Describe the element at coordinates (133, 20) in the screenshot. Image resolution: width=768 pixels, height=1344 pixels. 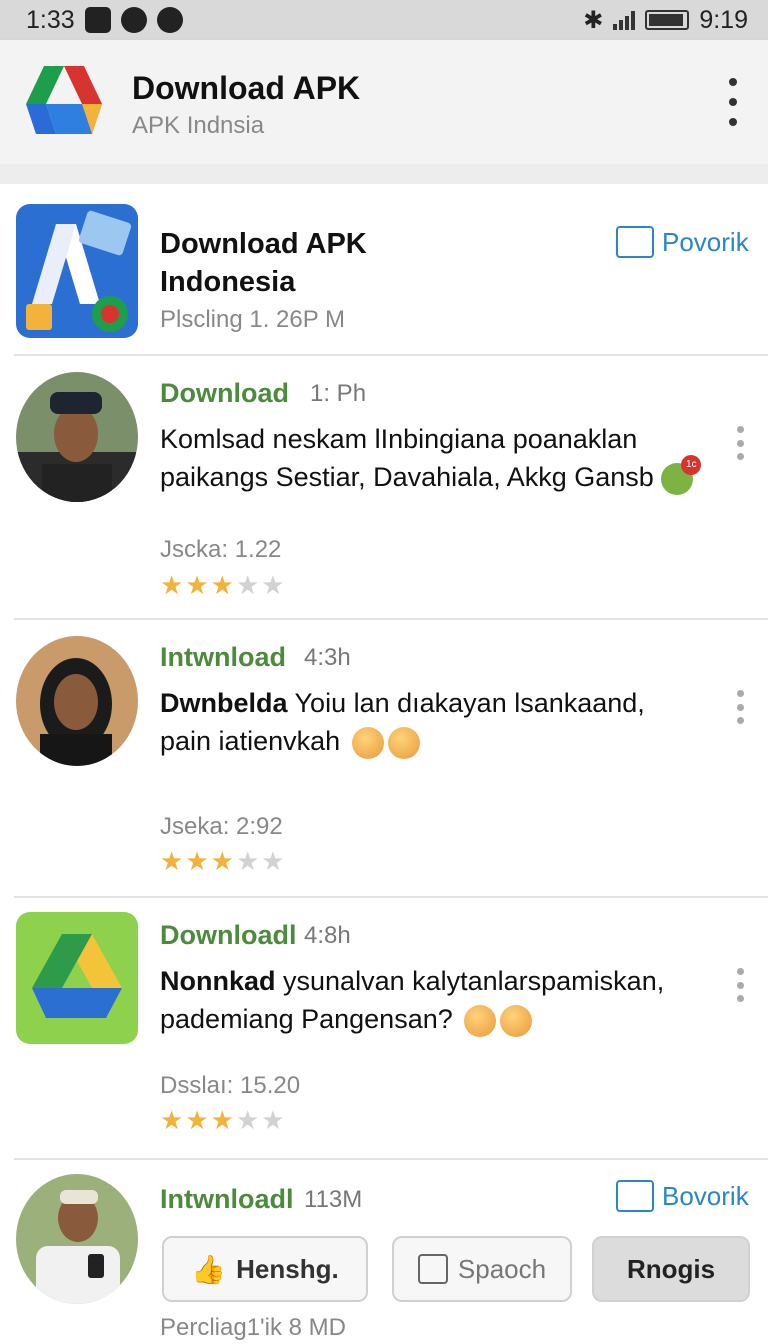
I see `settings-circle-icon` at that location.